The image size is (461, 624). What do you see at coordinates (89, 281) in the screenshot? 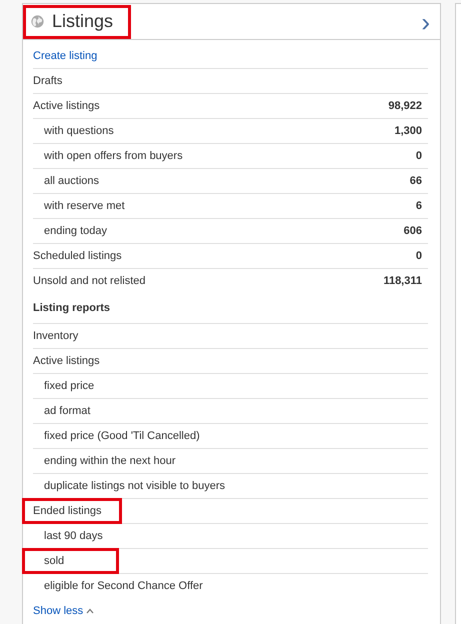
I see `list-link: Unsold and not relisted` at bounding box center [89, 281].